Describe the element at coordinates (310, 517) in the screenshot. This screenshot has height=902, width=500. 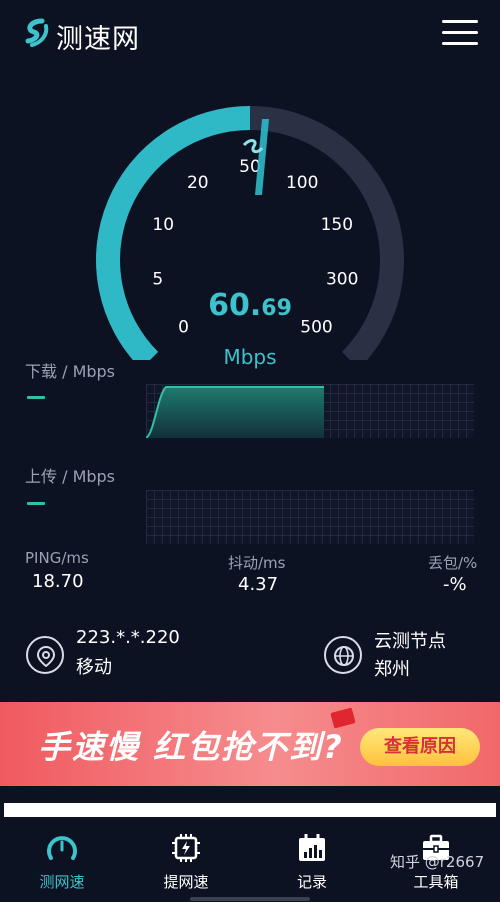
I see `upload-graph` at that location.